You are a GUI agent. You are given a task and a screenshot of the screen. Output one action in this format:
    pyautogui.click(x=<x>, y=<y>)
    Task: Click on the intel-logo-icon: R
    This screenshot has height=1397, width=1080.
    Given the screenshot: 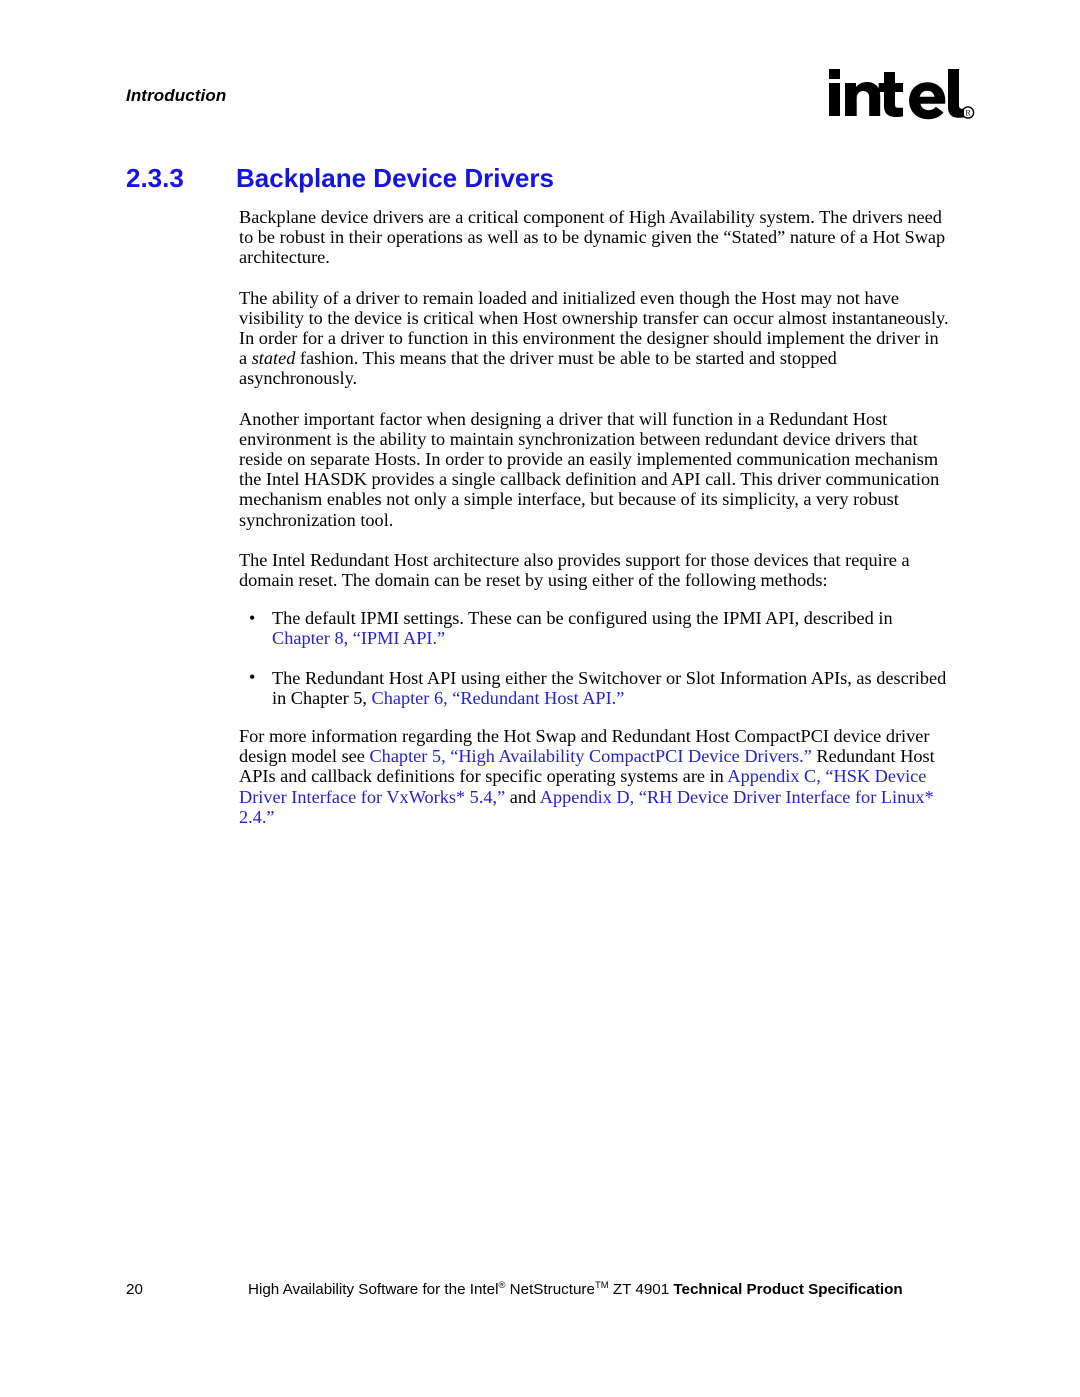 What is the action you would take?
    pyautogui.click(x=902, y=94)
    